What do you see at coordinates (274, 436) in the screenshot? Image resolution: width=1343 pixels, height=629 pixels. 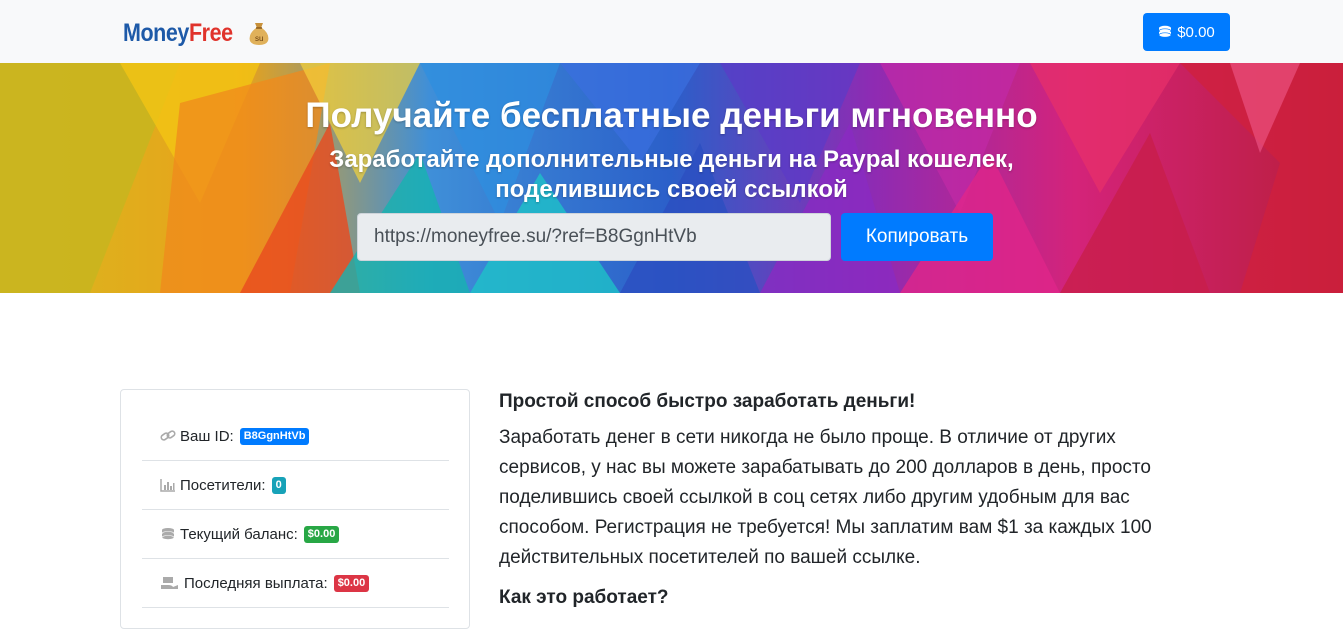 I see `id-badge: B8GgnHtVb` at bounding box center [274, 436].